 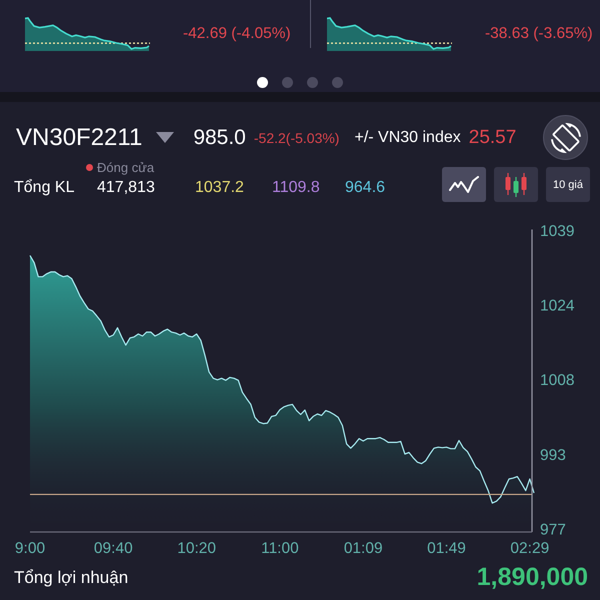 I want to click on x-axis-label: 01:09, so click(x=363, y=548).